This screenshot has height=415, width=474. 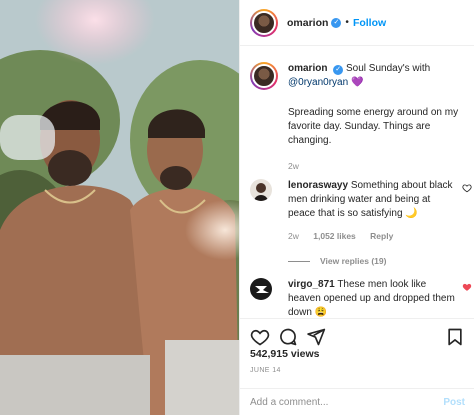 What do you see at coordinates (265, 370) in the screenshot?
I see `post-date: JUNE 14` at bounding box center [265, 370].